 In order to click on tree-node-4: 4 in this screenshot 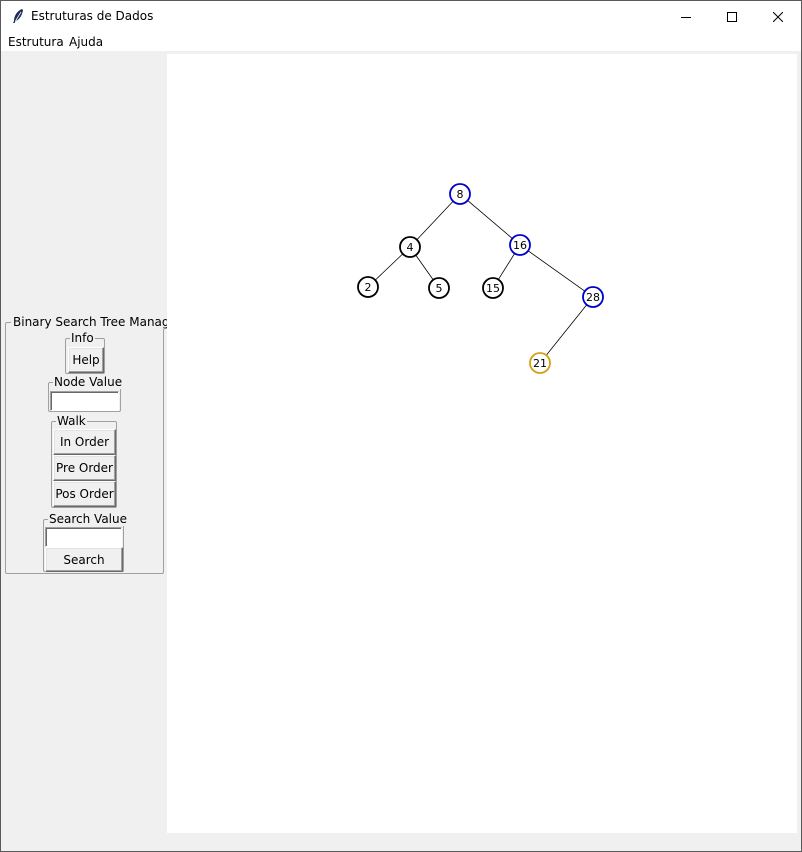, I will do `click(410, 247)`.